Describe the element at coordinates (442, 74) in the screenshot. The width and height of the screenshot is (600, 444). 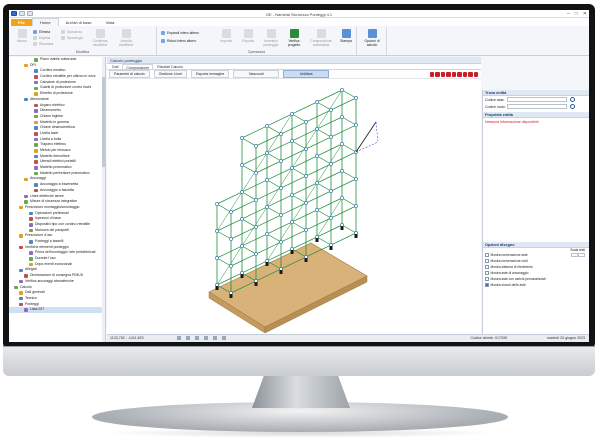
I see `view-left-icon` at that location.